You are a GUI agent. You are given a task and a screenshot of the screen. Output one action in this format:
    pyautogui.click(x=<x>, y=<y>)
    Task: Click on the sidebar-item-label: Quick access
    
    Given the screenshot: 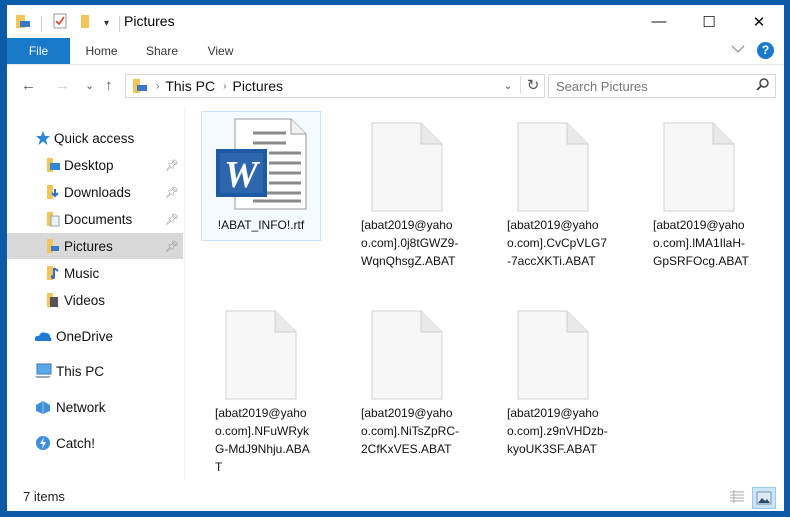 What is the action you would take?
    pyautogui.click(x=94, y=138)
    